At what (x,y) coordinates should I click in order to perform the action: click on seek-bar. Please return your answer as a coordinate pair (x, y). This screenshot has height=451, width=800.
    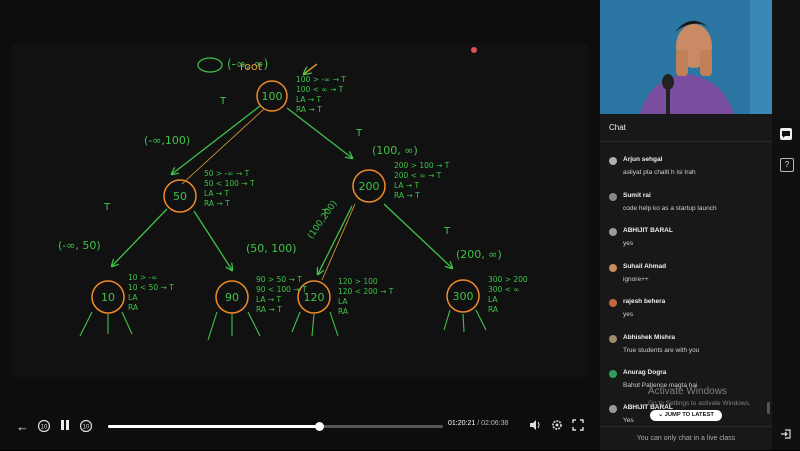
    Looking at the image, I should click on (275, 426).